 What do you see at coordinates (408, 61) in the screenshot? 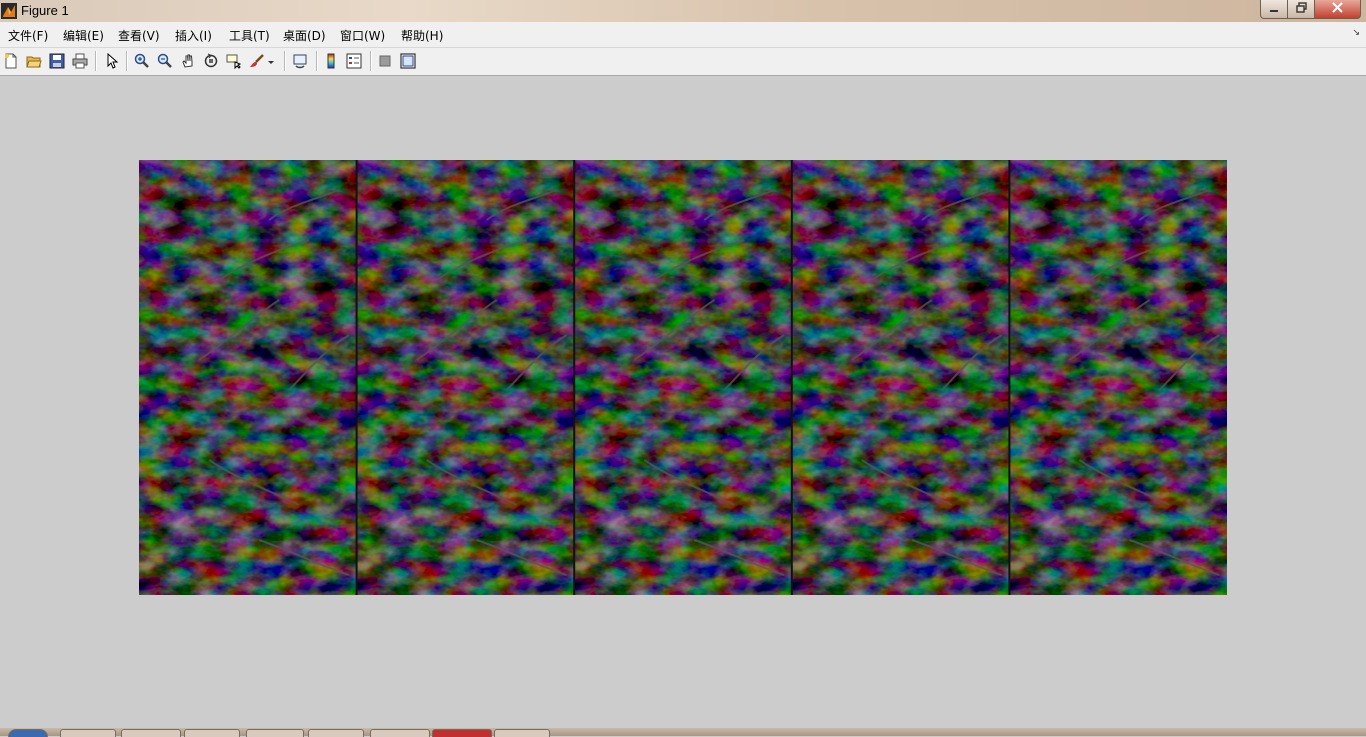
I see `show-plot-tools-icon` at bounding box center [408, 61].